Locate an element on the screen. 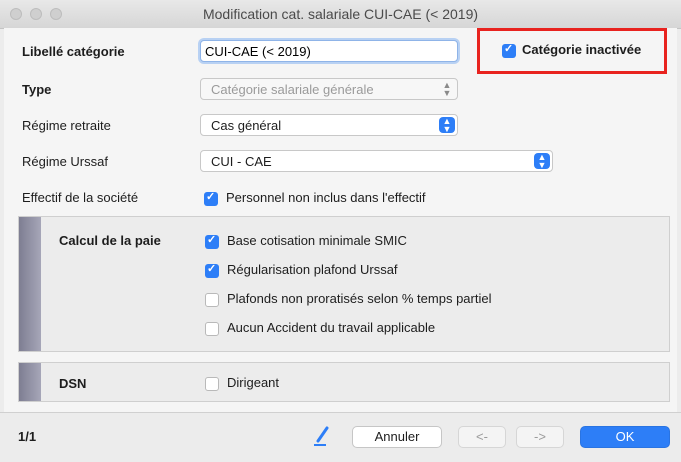 This screenshot has height=462, width=681. type-select: Catégorie salariale générale ▲ ▼ is located at coordinates (329, 89).